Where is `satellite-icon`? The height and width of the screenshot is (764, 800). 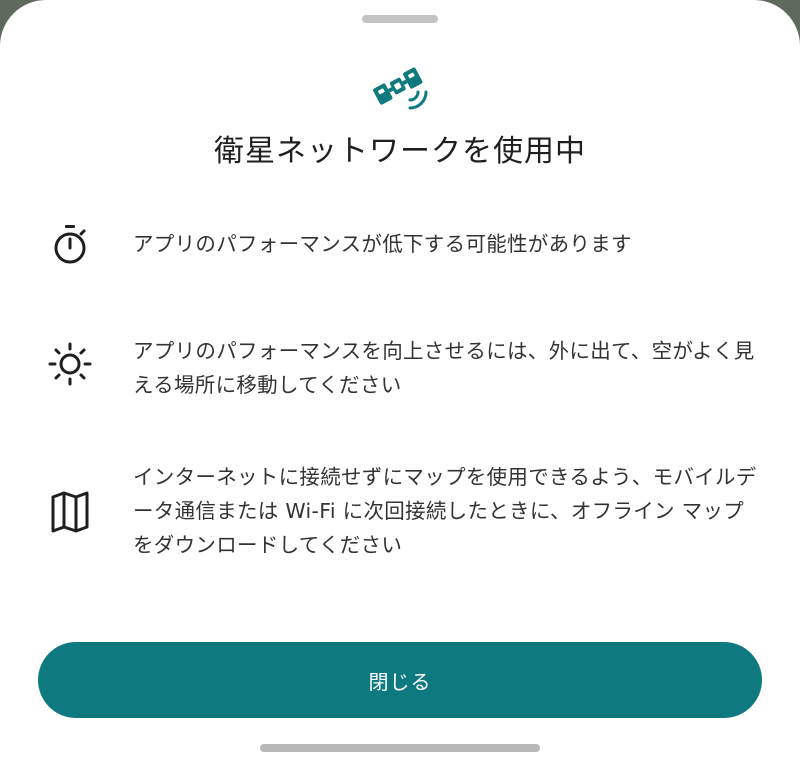
satellite-icon is located at coordinates (400, 88).